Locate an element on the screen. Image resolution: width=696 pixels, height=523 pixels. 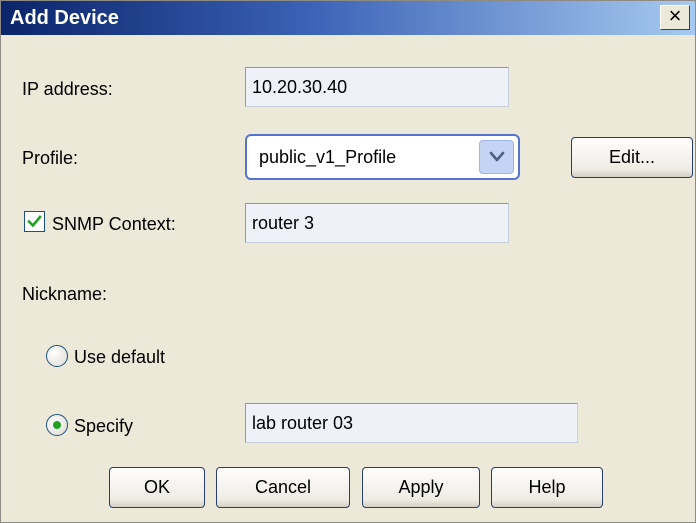
dialog-title: Add Device is located at coordinates (64, 18).